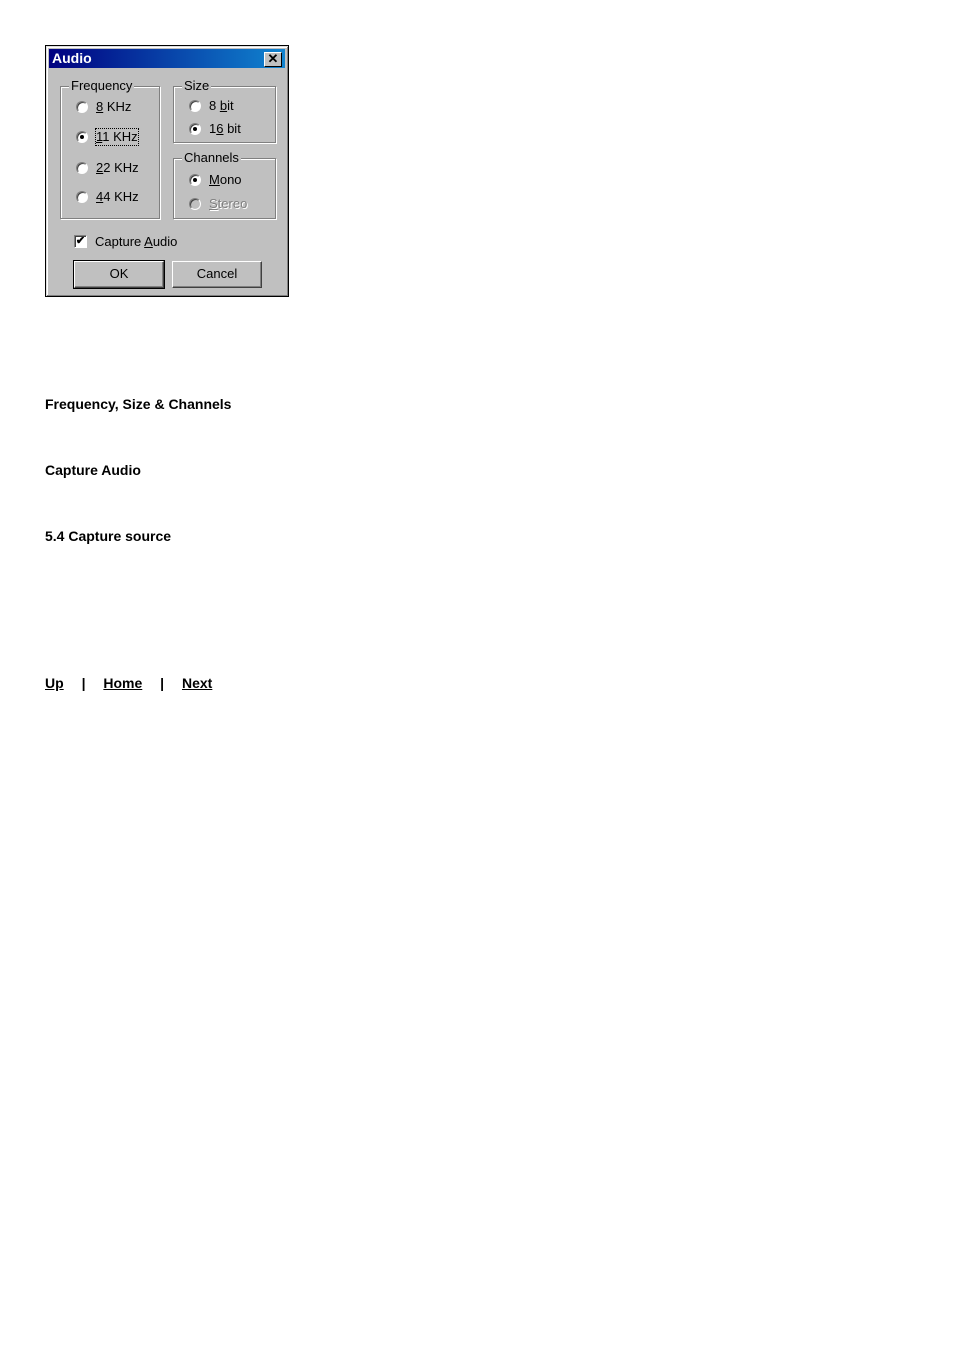 This screenshot has width=954, height=1351. I want to click on radio-11khz: 11 KHz, so click(107, 137).